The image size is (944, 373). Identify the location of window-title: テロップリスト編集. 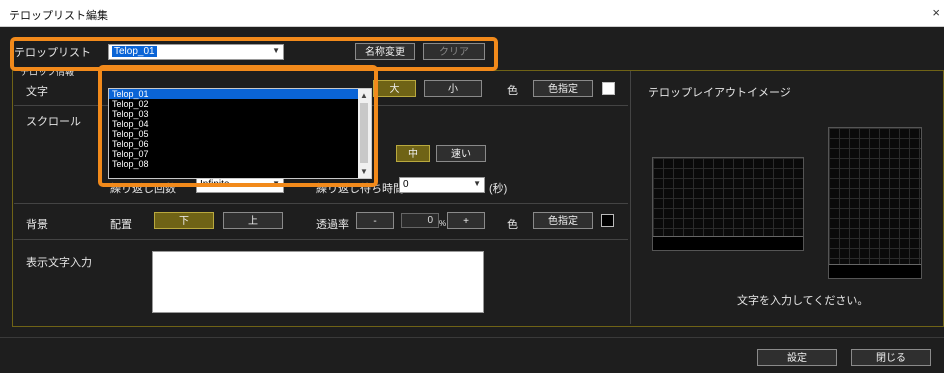
(58, 16).